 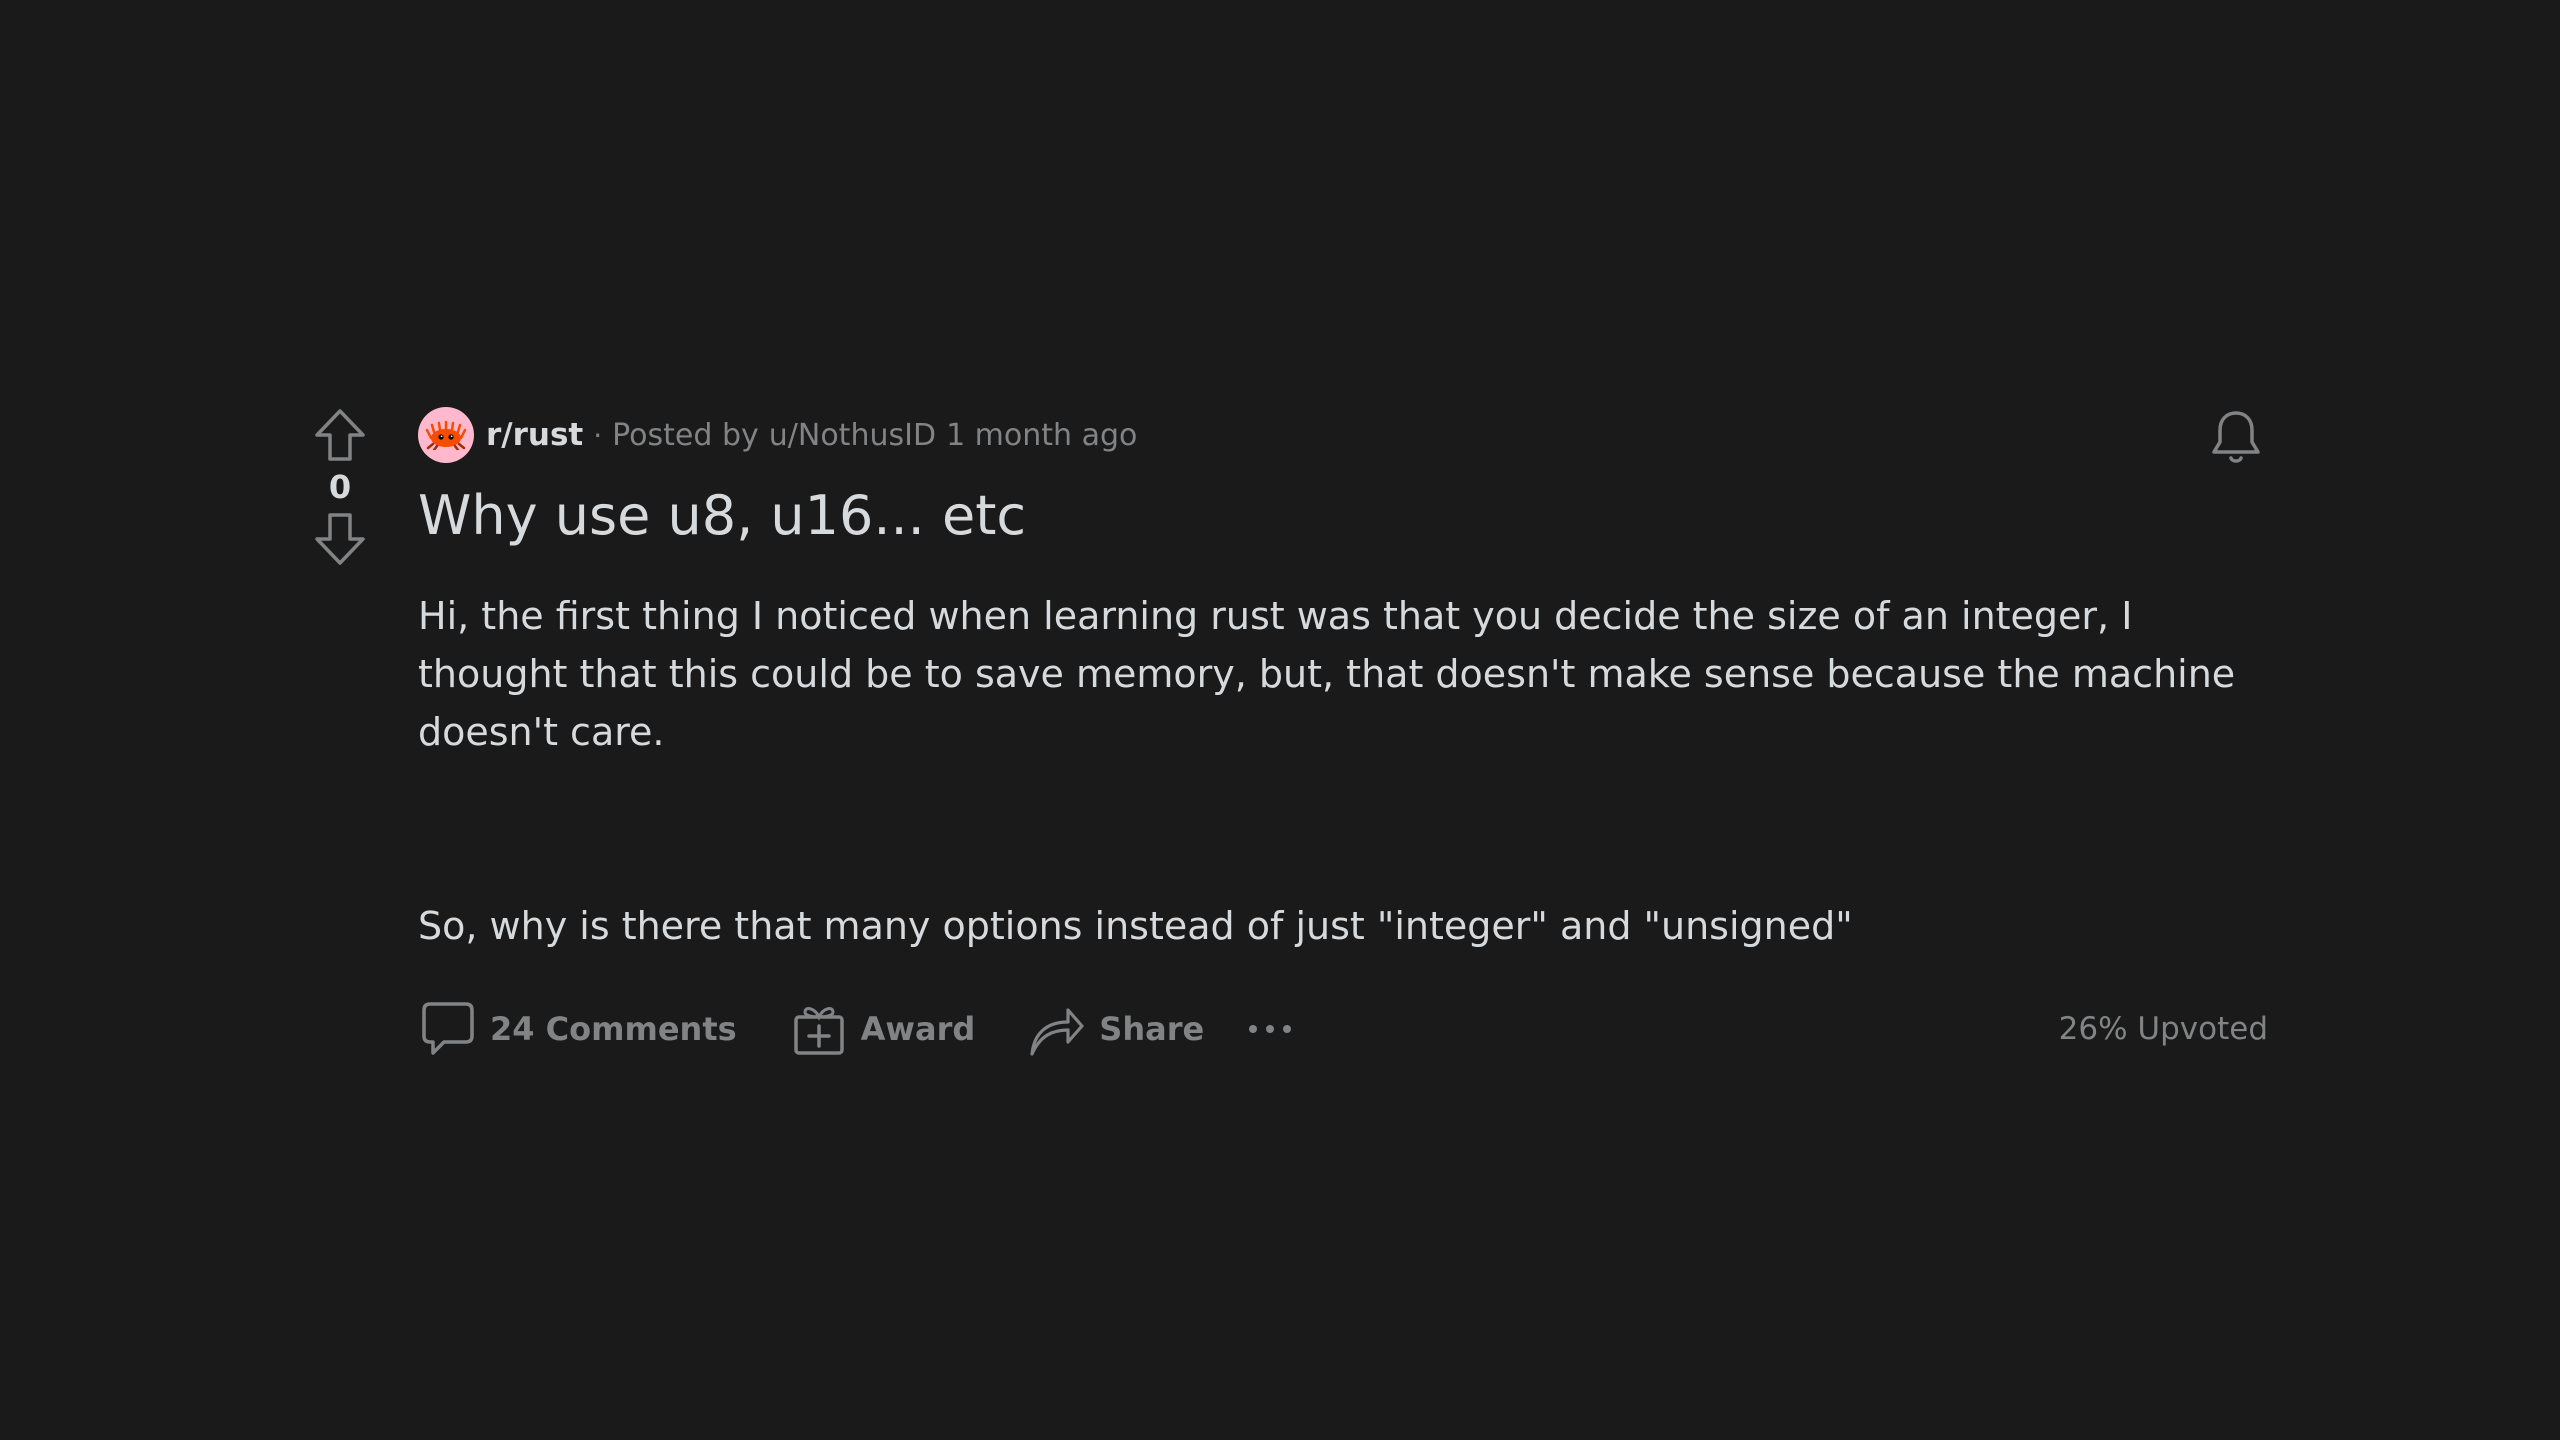 What do you see at coordinates (534, 435) in the screenshot?
I see `subreddit-link: r/rust` at bounding box center [534, 435].